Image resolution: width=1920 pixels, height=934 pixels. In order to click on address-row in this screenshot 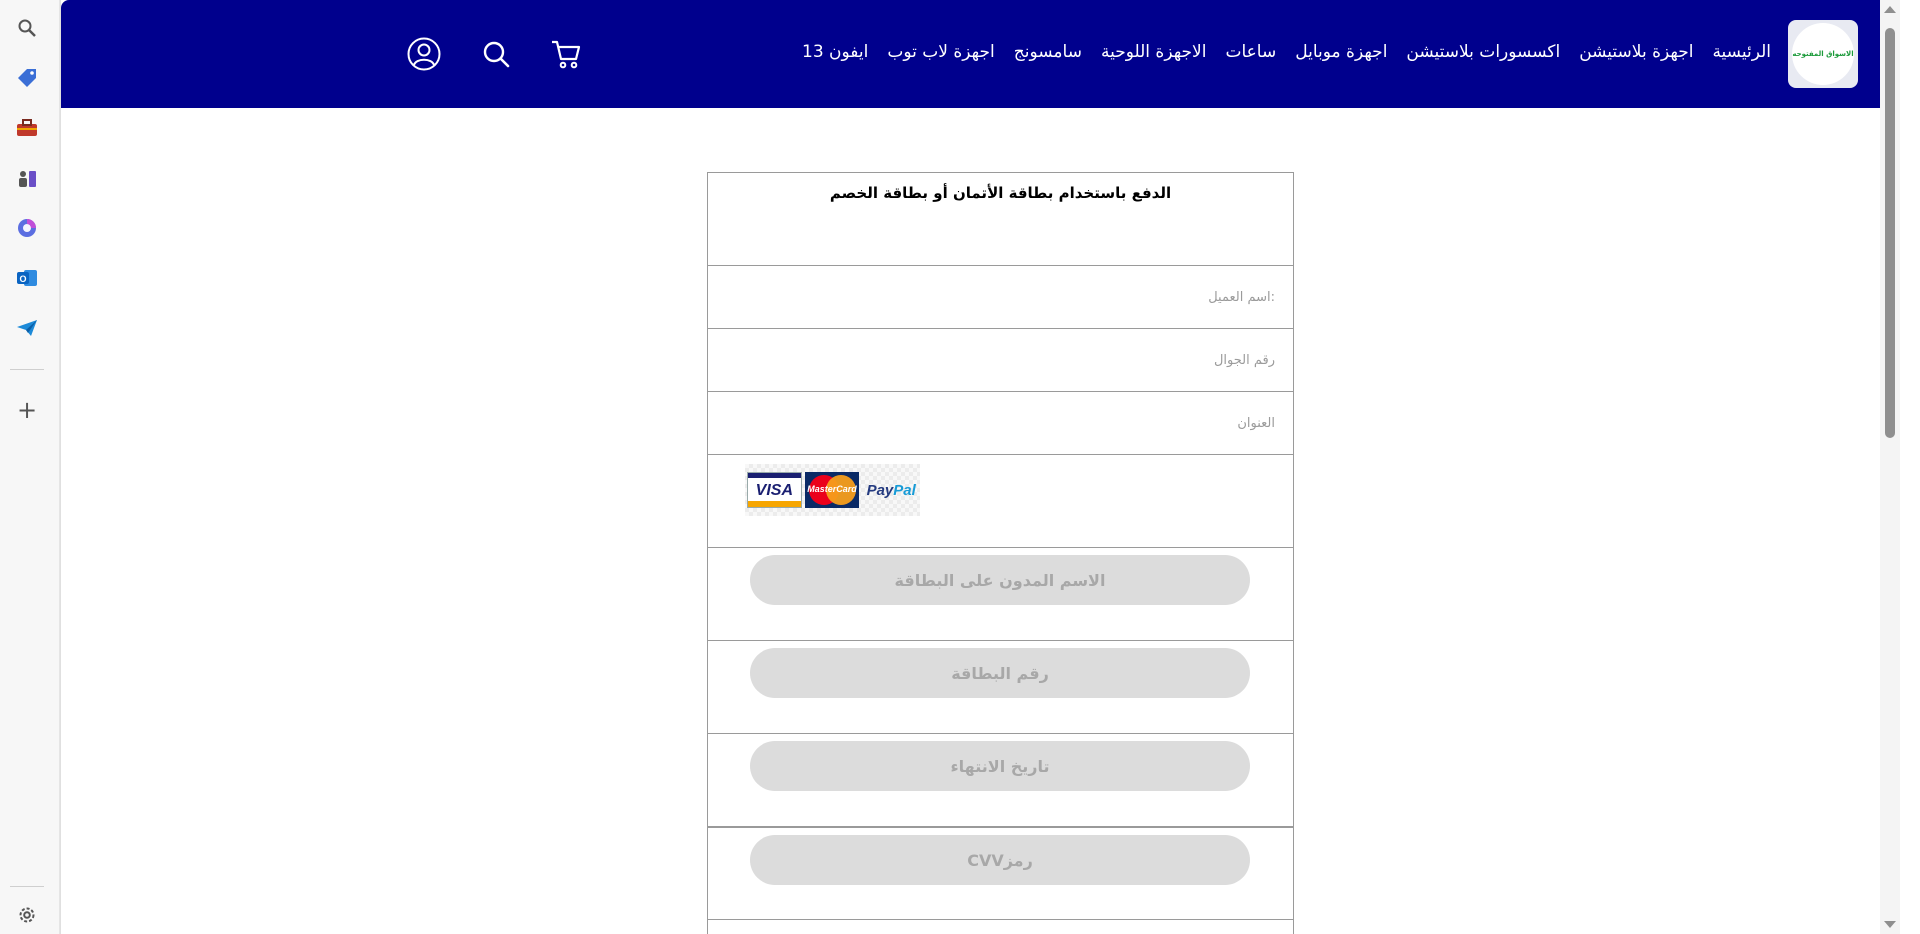, I will do `click(1000, 423)`.